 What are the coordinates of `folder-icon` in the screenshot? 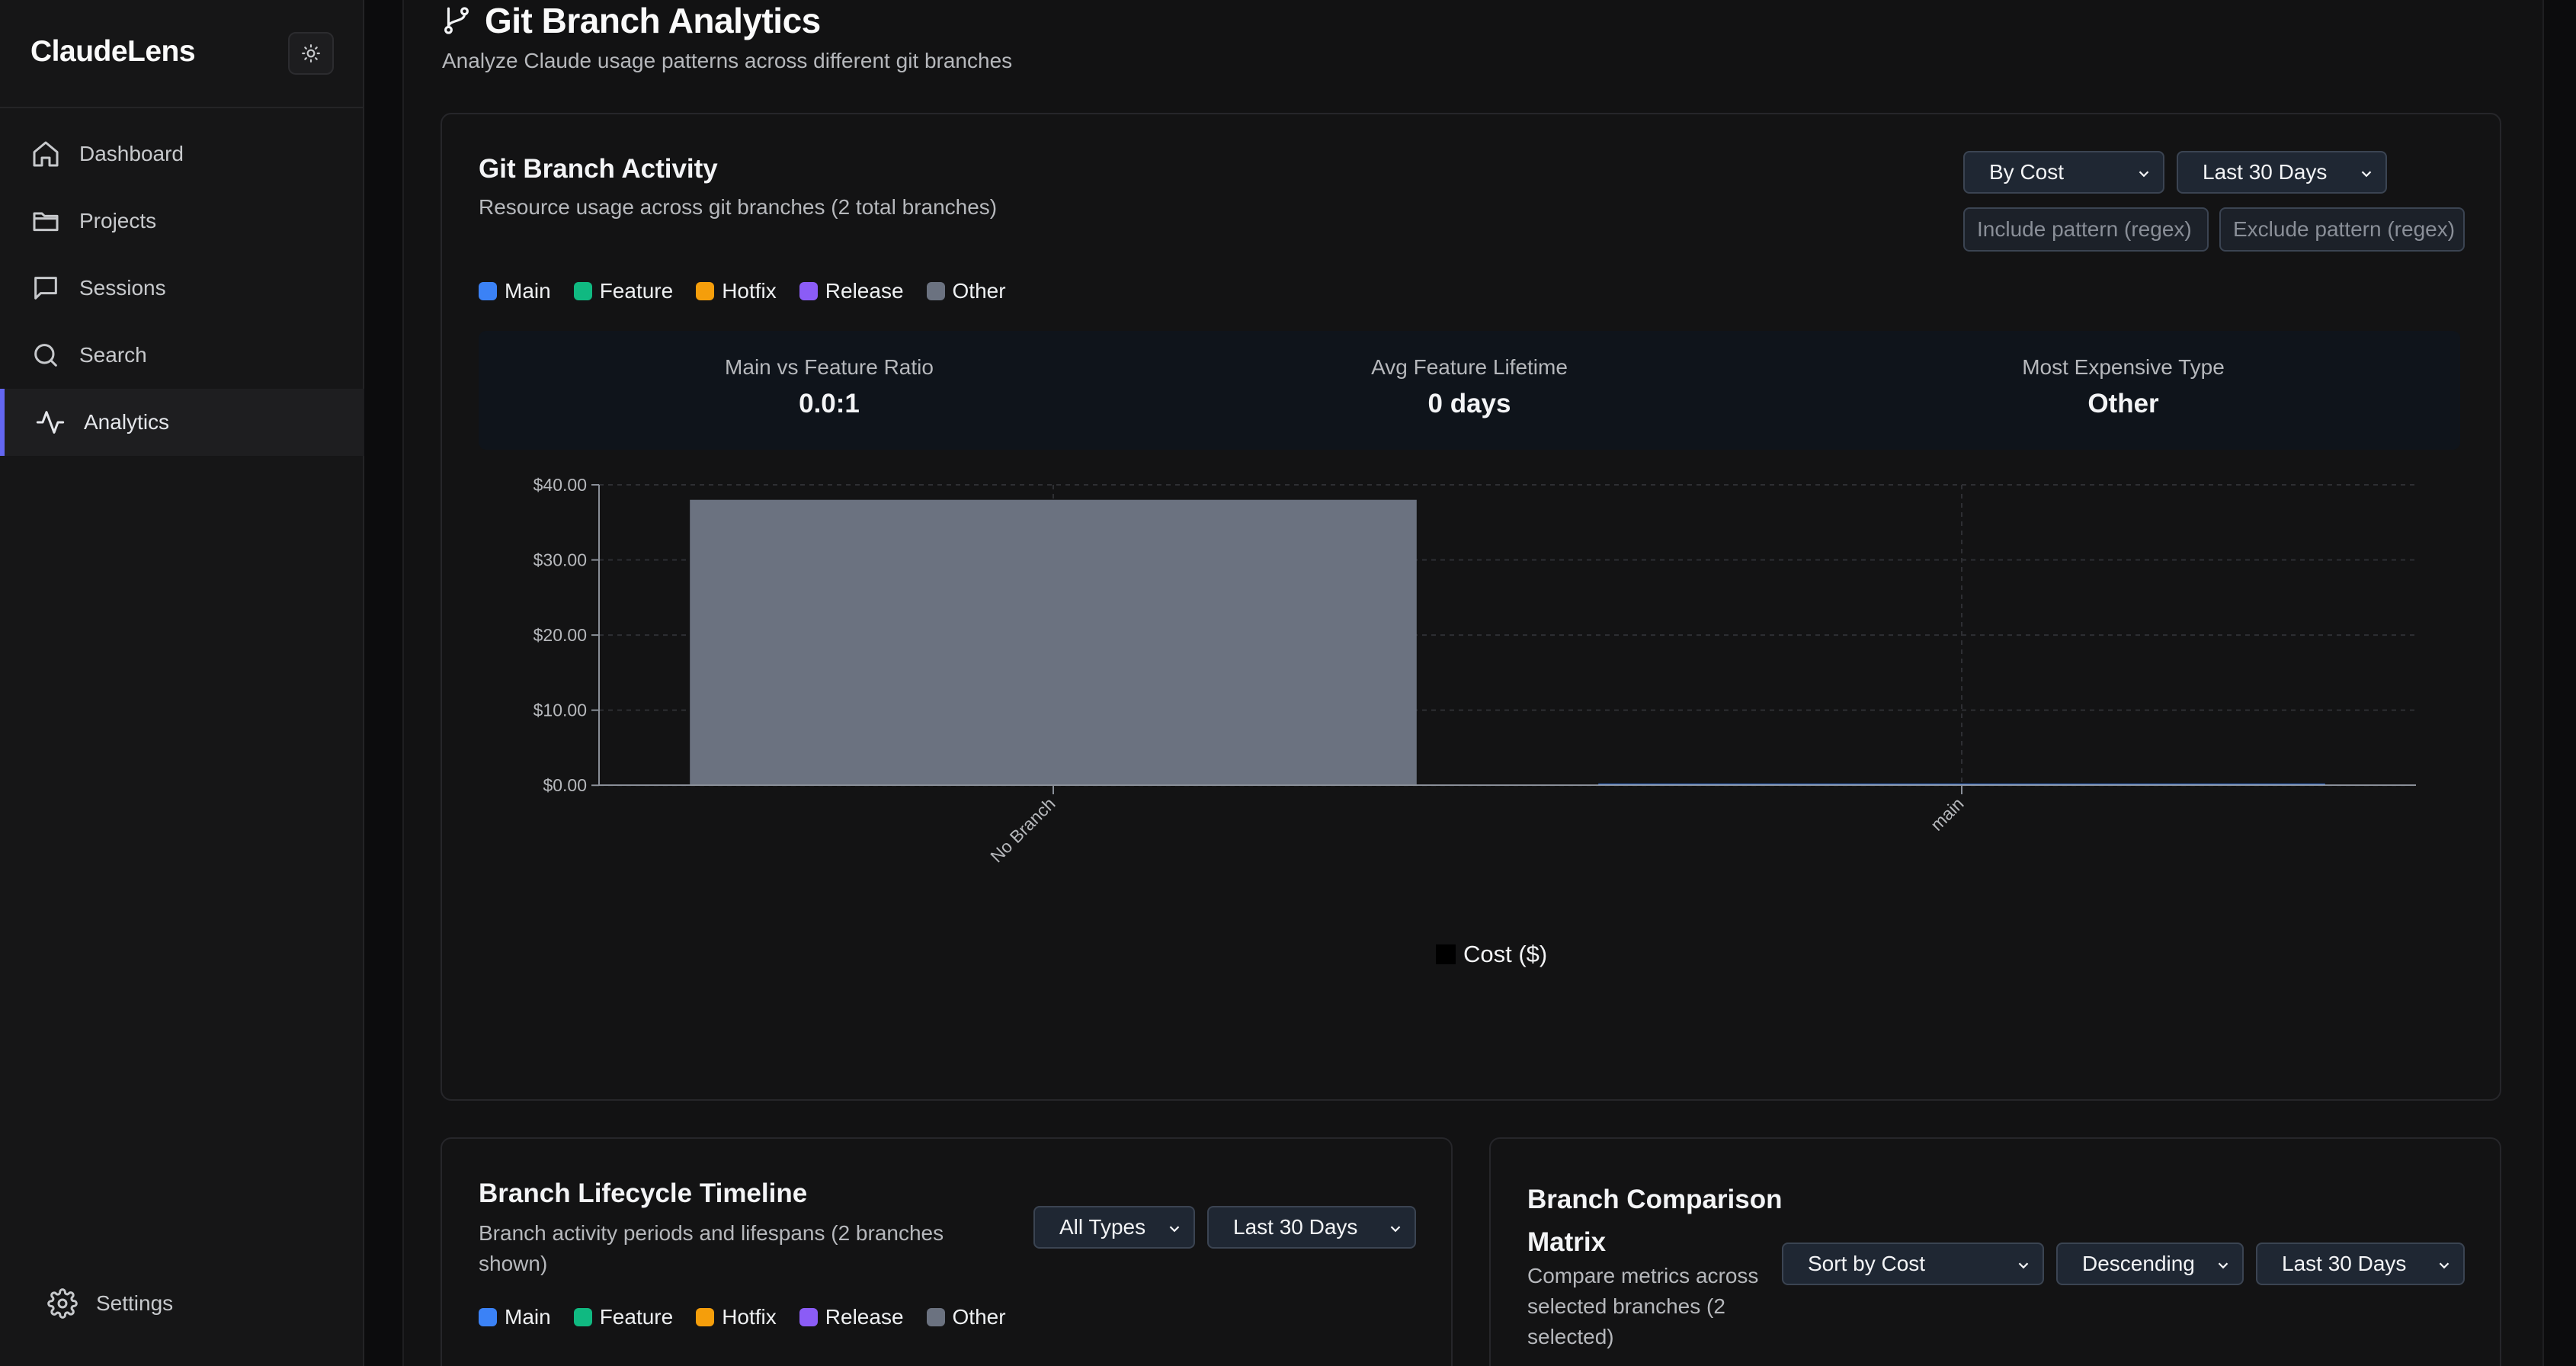 It's located at (46, 222).